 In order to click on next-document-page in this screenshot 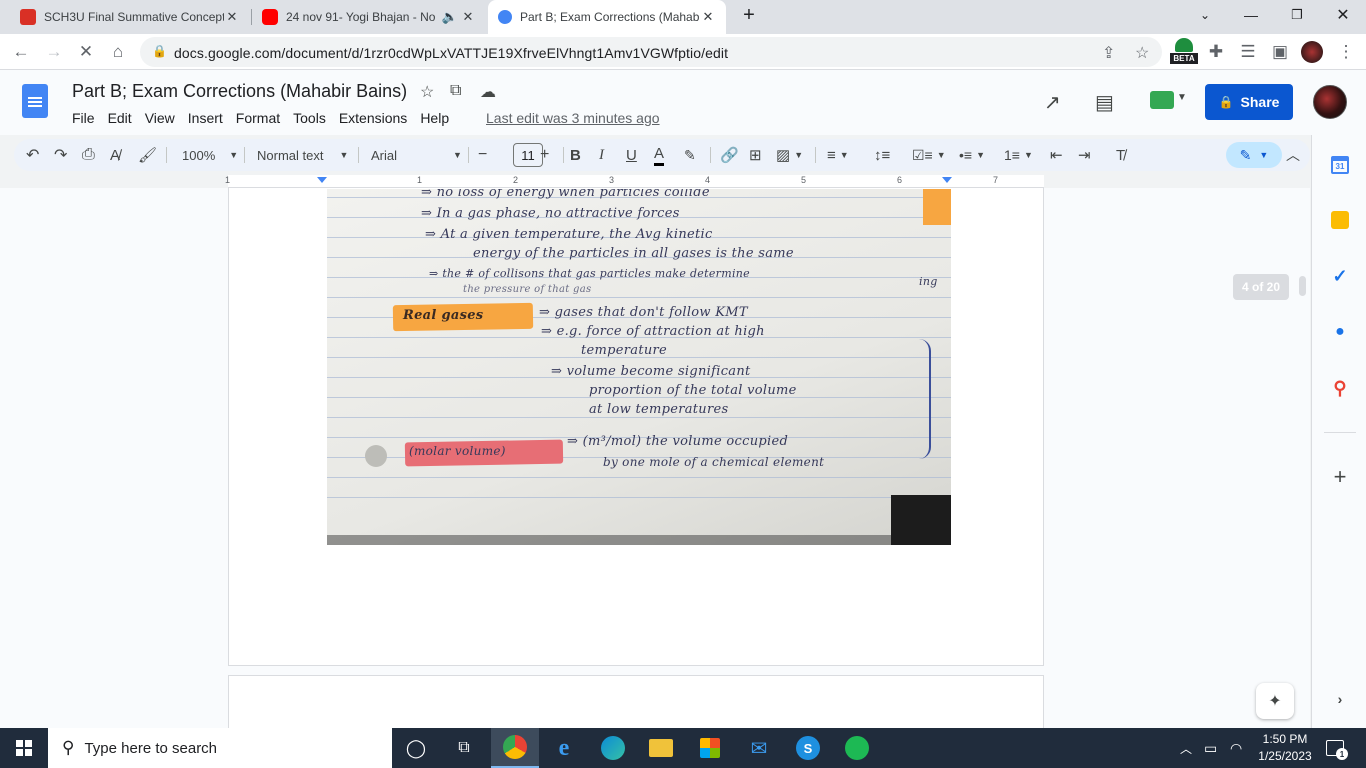, I will do `click(636, 701)`.